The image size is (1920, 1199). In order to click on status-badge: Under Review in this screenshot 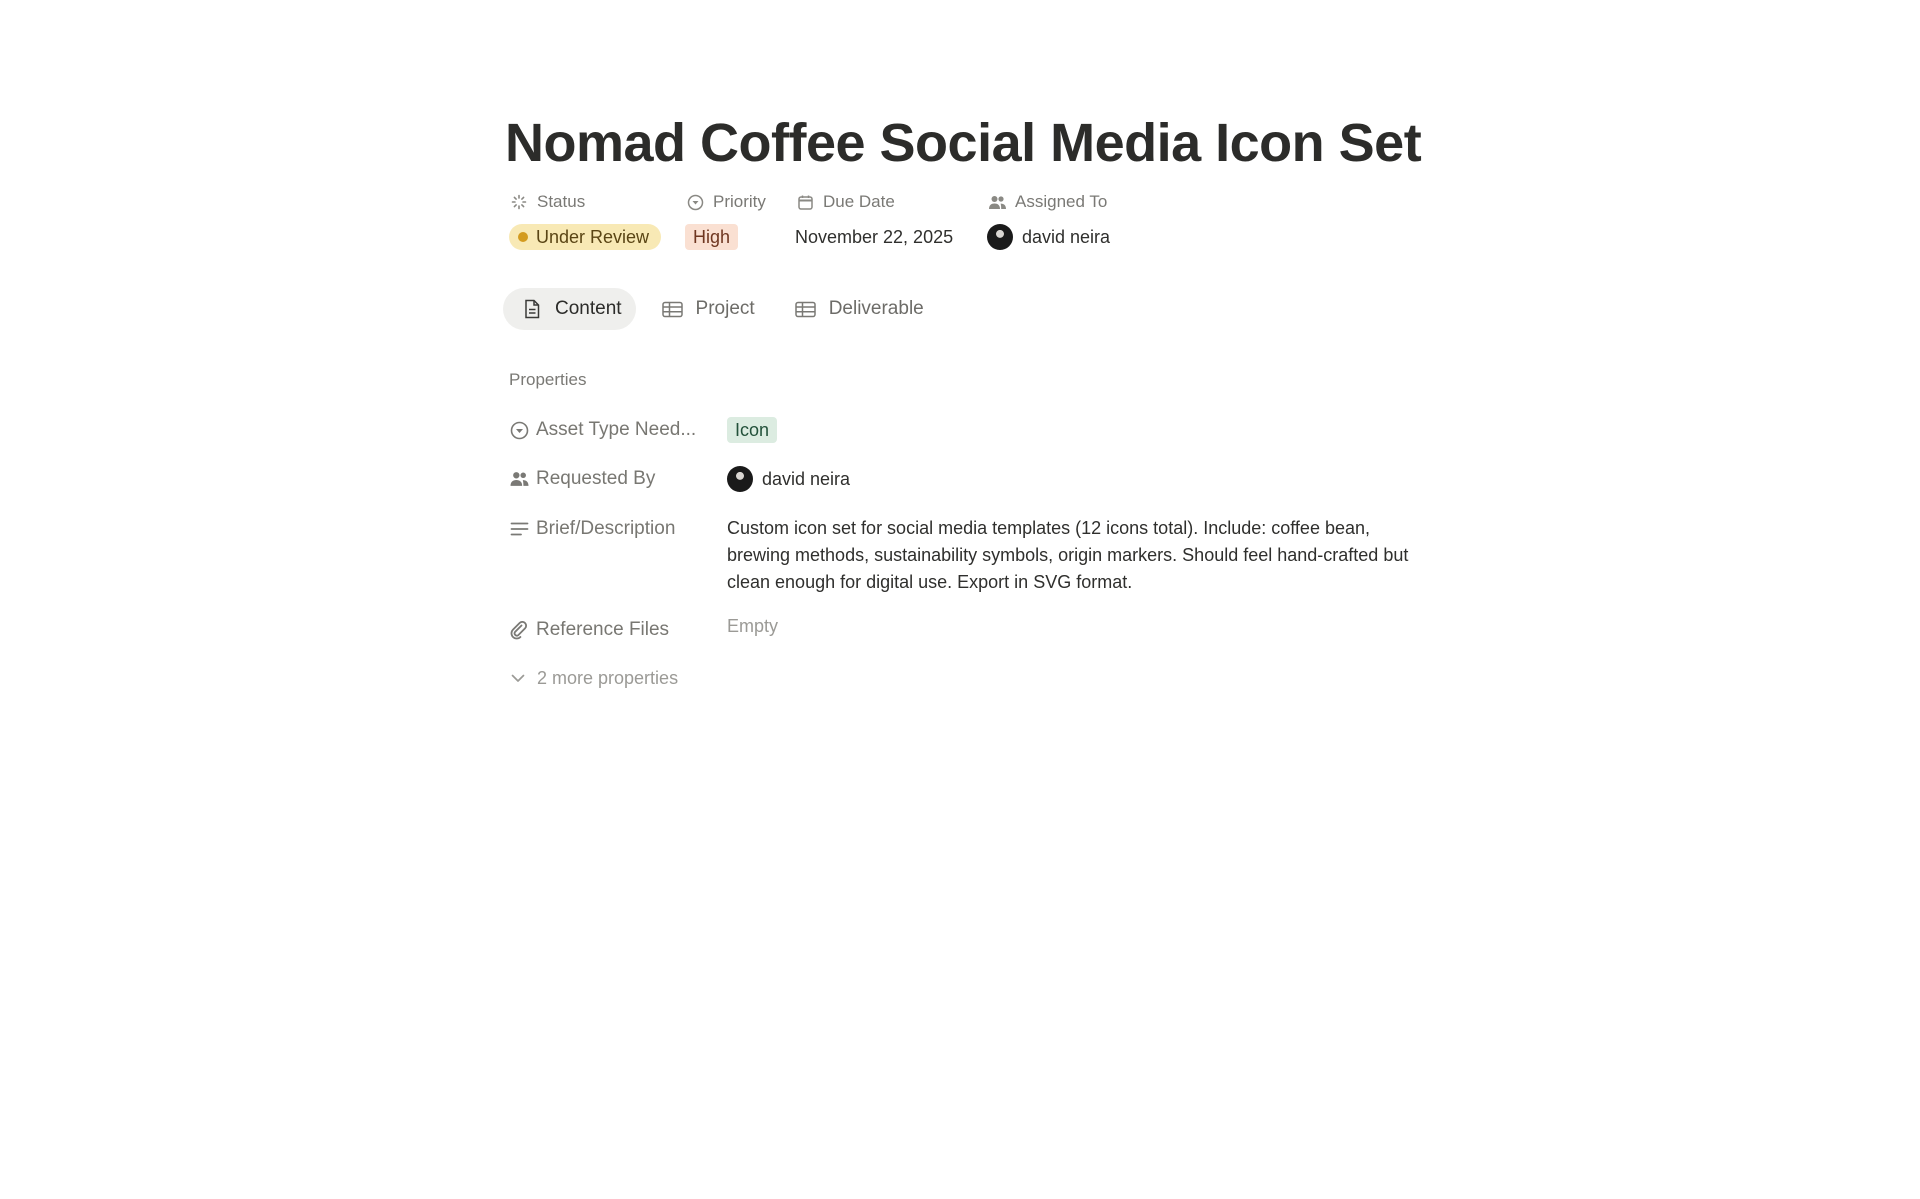, I will do `click(585, 237)`.